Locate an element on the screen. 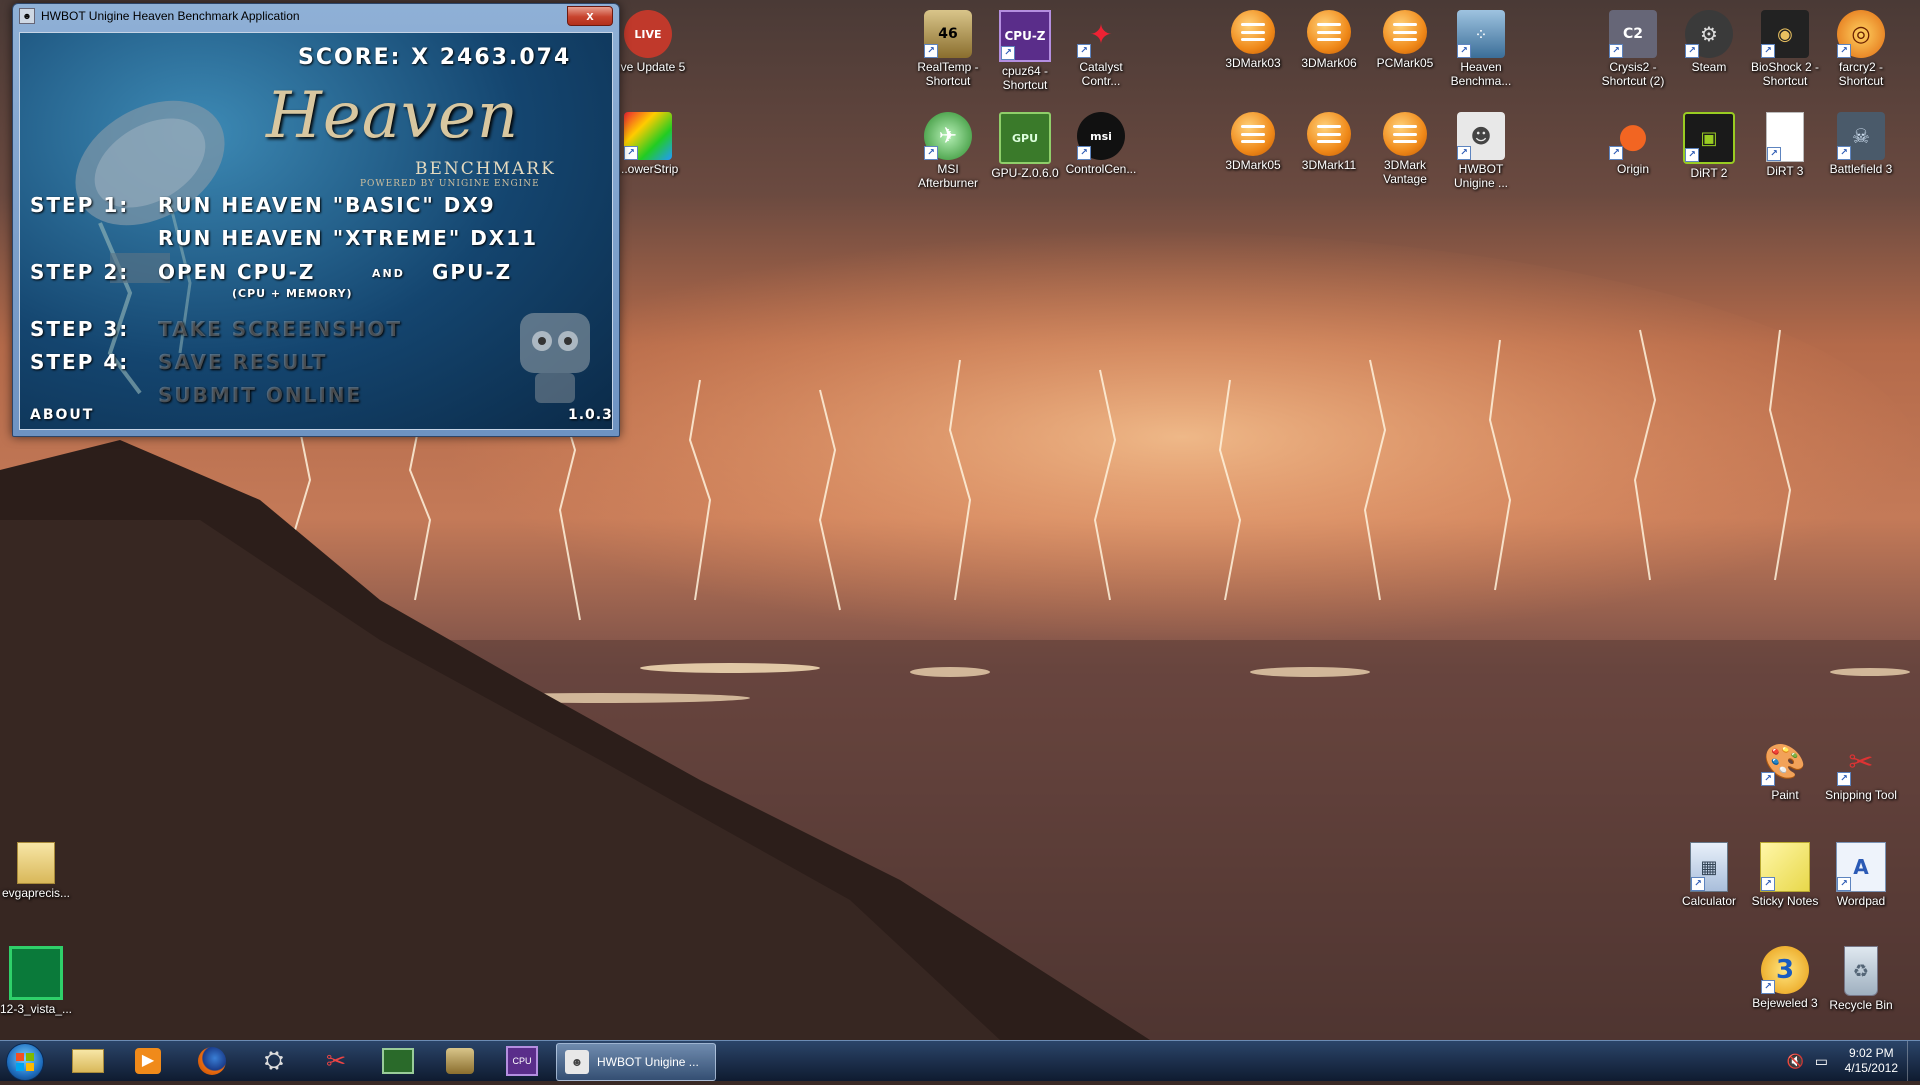 This screenshot has height=1085, width=1920. version-label: 1.0.3 is located at coordinates (590, 415).